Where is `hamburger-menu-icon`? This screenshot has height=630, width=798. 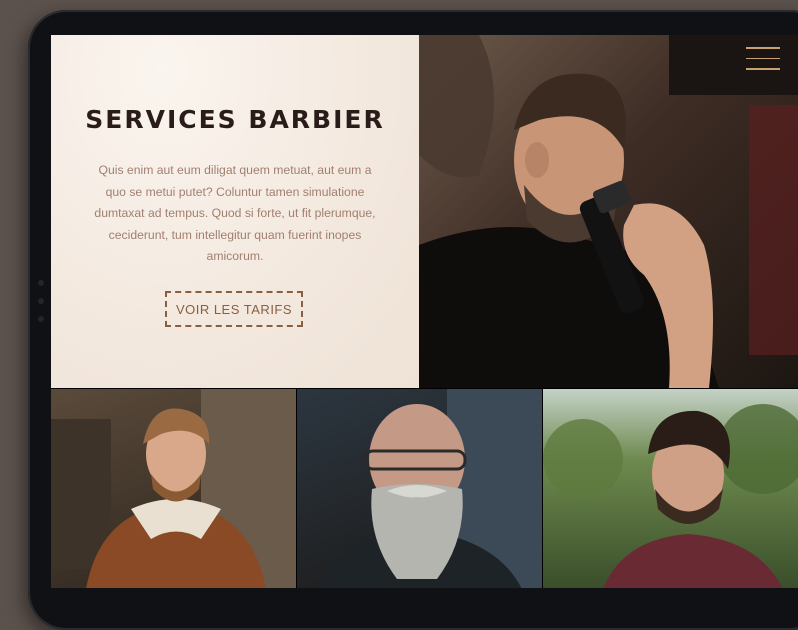
hamburger-menu-icon is located at coordinates (763, 60).